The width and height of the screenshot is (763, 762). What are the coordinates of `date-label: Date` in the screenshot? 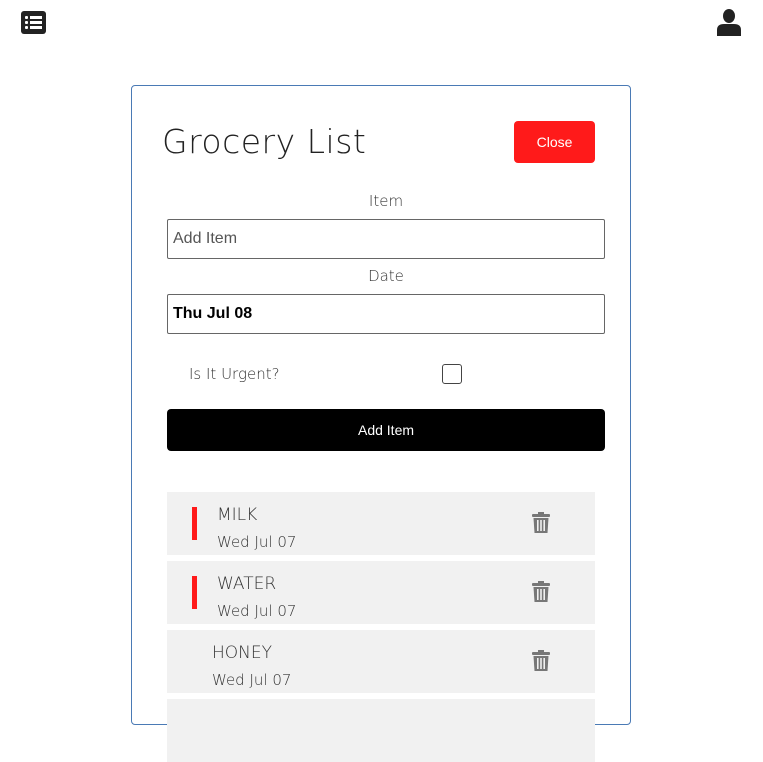 It's located at (386, 276).